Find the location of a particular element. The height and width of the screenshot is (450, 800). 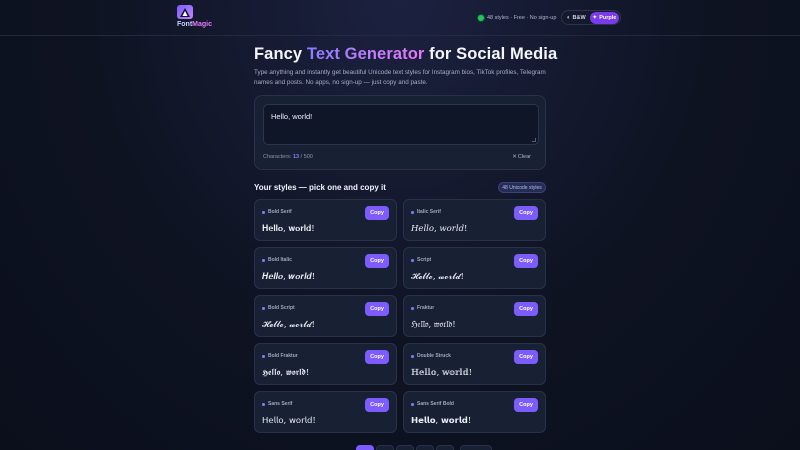

style-label: Script is located at coordinates (424, 260).